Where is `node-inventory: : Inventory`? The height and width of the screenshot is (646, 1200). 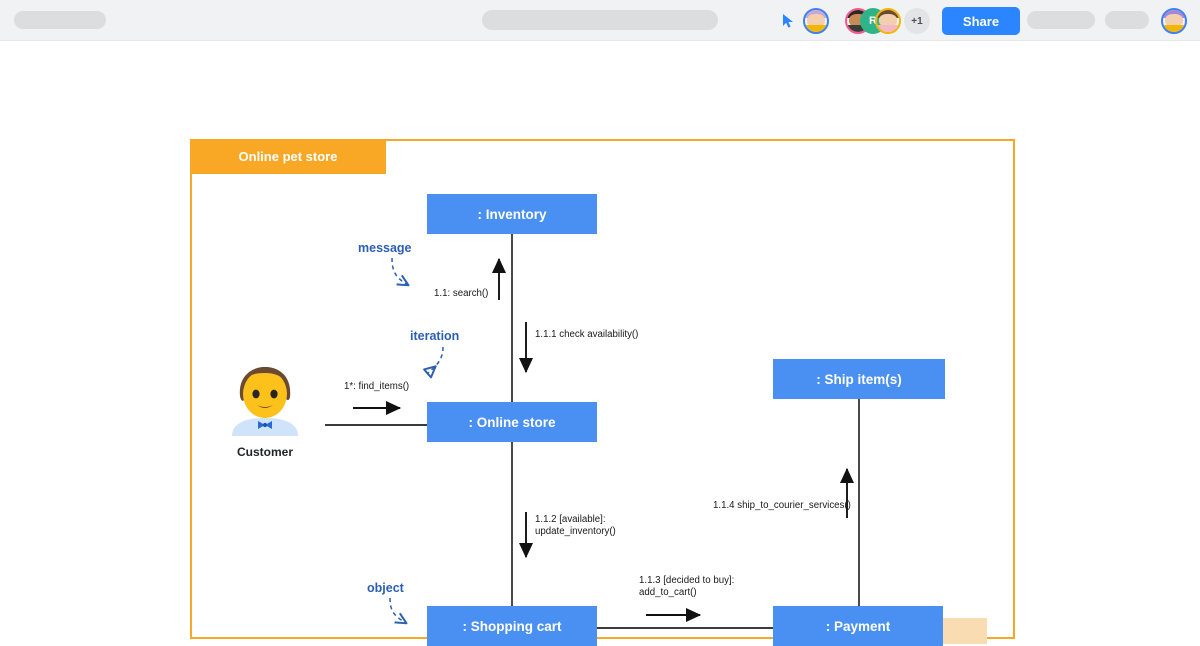 node-inventory: : Inventory is located at coordinates (512, 214).